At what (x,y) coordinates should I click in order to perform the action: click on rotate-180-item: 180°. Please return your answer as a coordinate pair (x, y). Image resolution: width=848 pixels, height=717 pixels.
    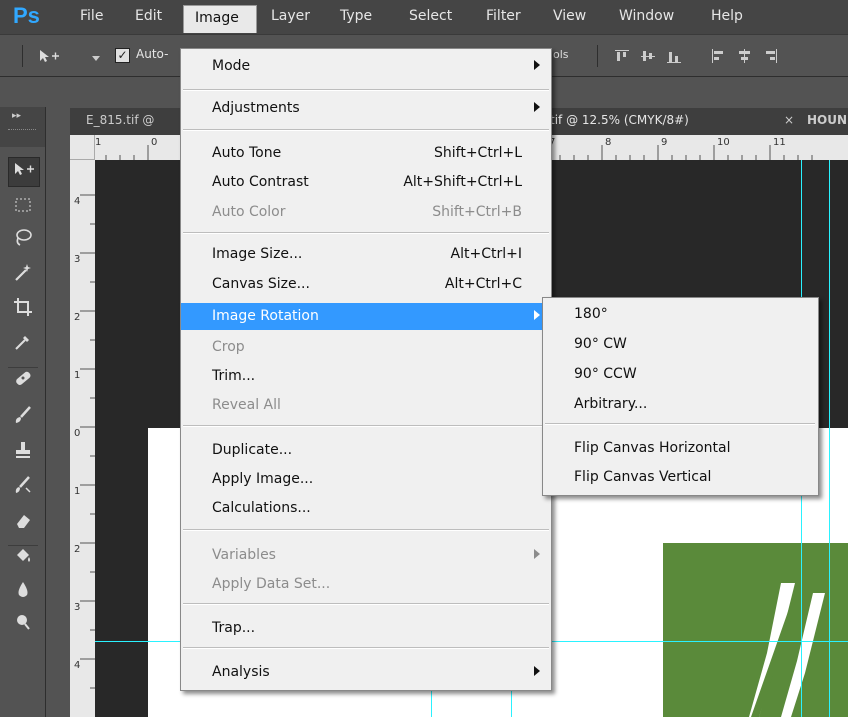
    Looking at the image, I should click on (680, 314).